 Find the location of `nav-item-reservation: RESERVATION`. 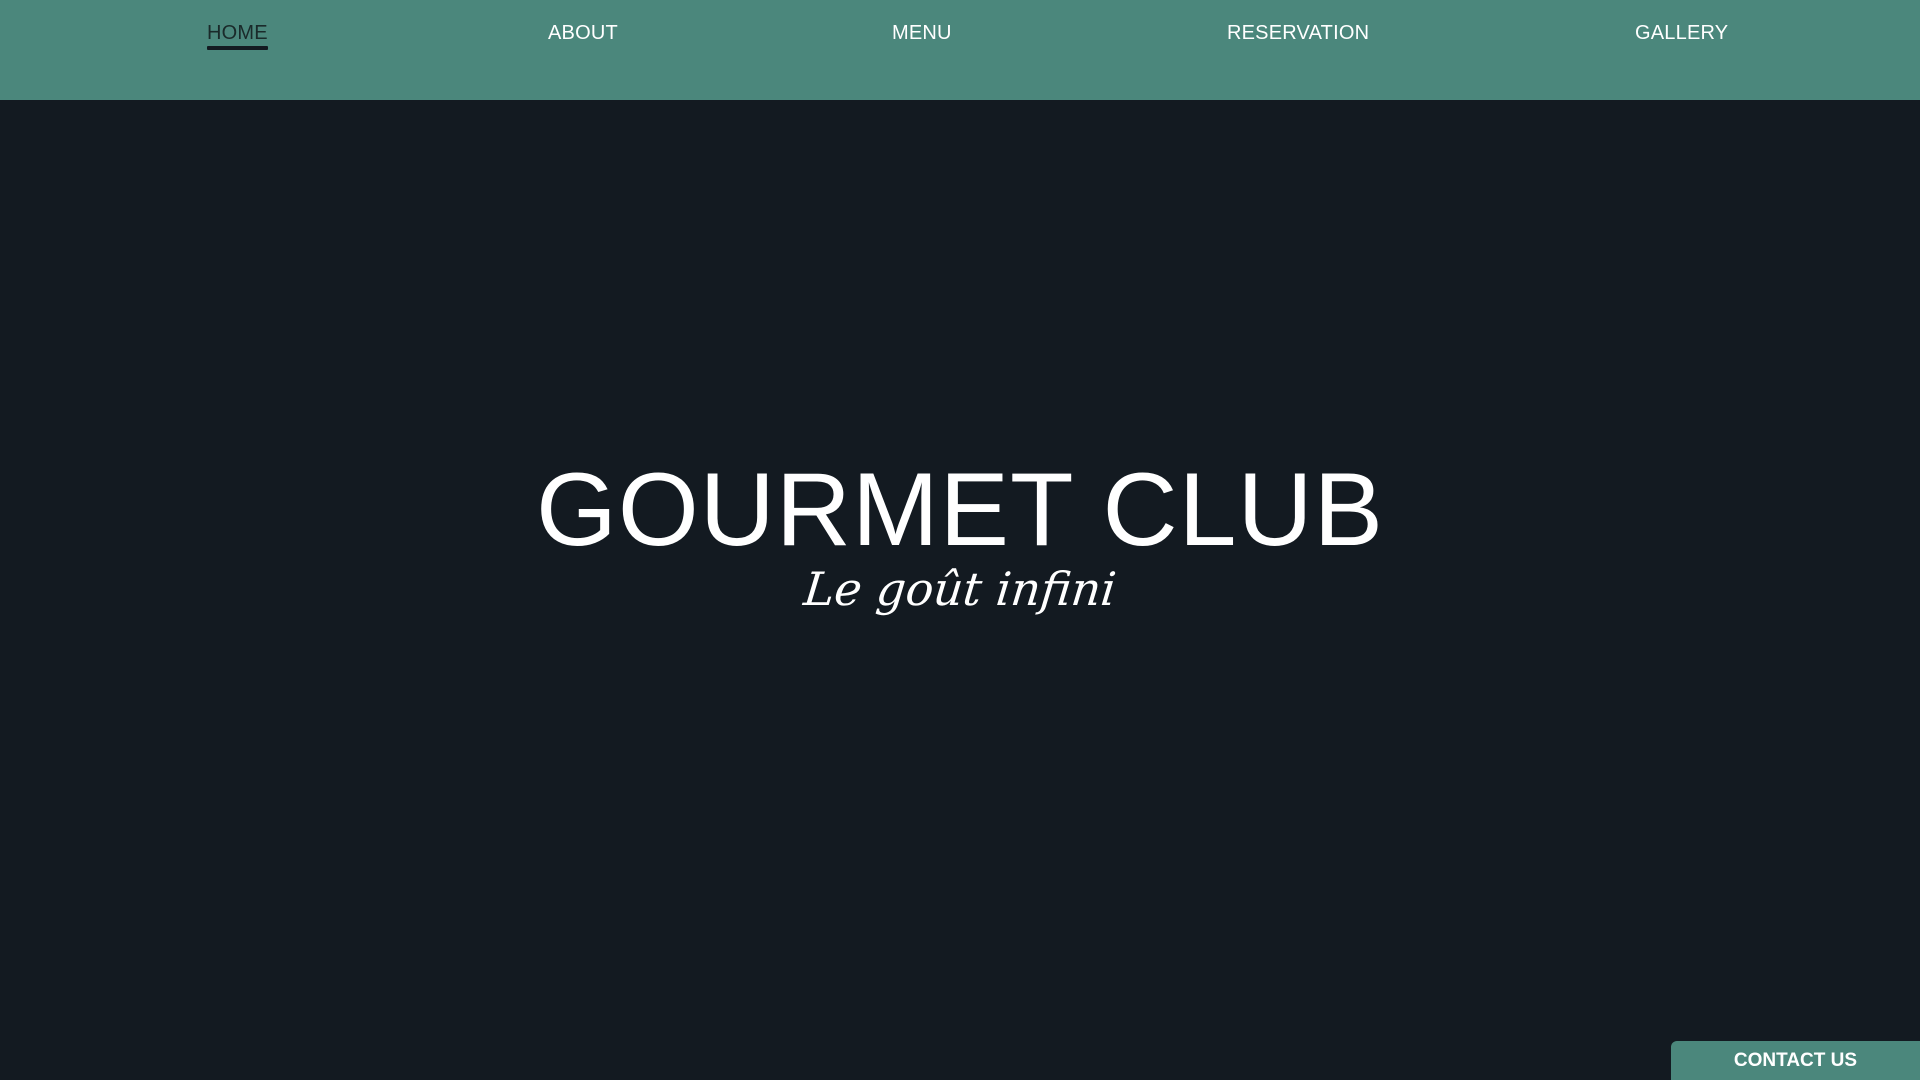

nav-item-reservation: RESERVATION is located at coordinates (1298, 33).